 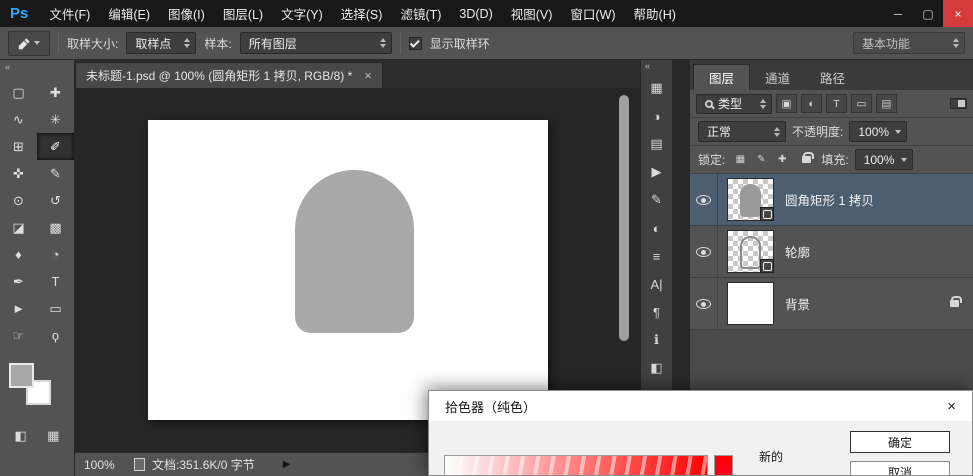 What do you see at coordinates (103, 465) in the screenshot?
I see `zoom-level-field: 100%` at bounding box center [103, 465].